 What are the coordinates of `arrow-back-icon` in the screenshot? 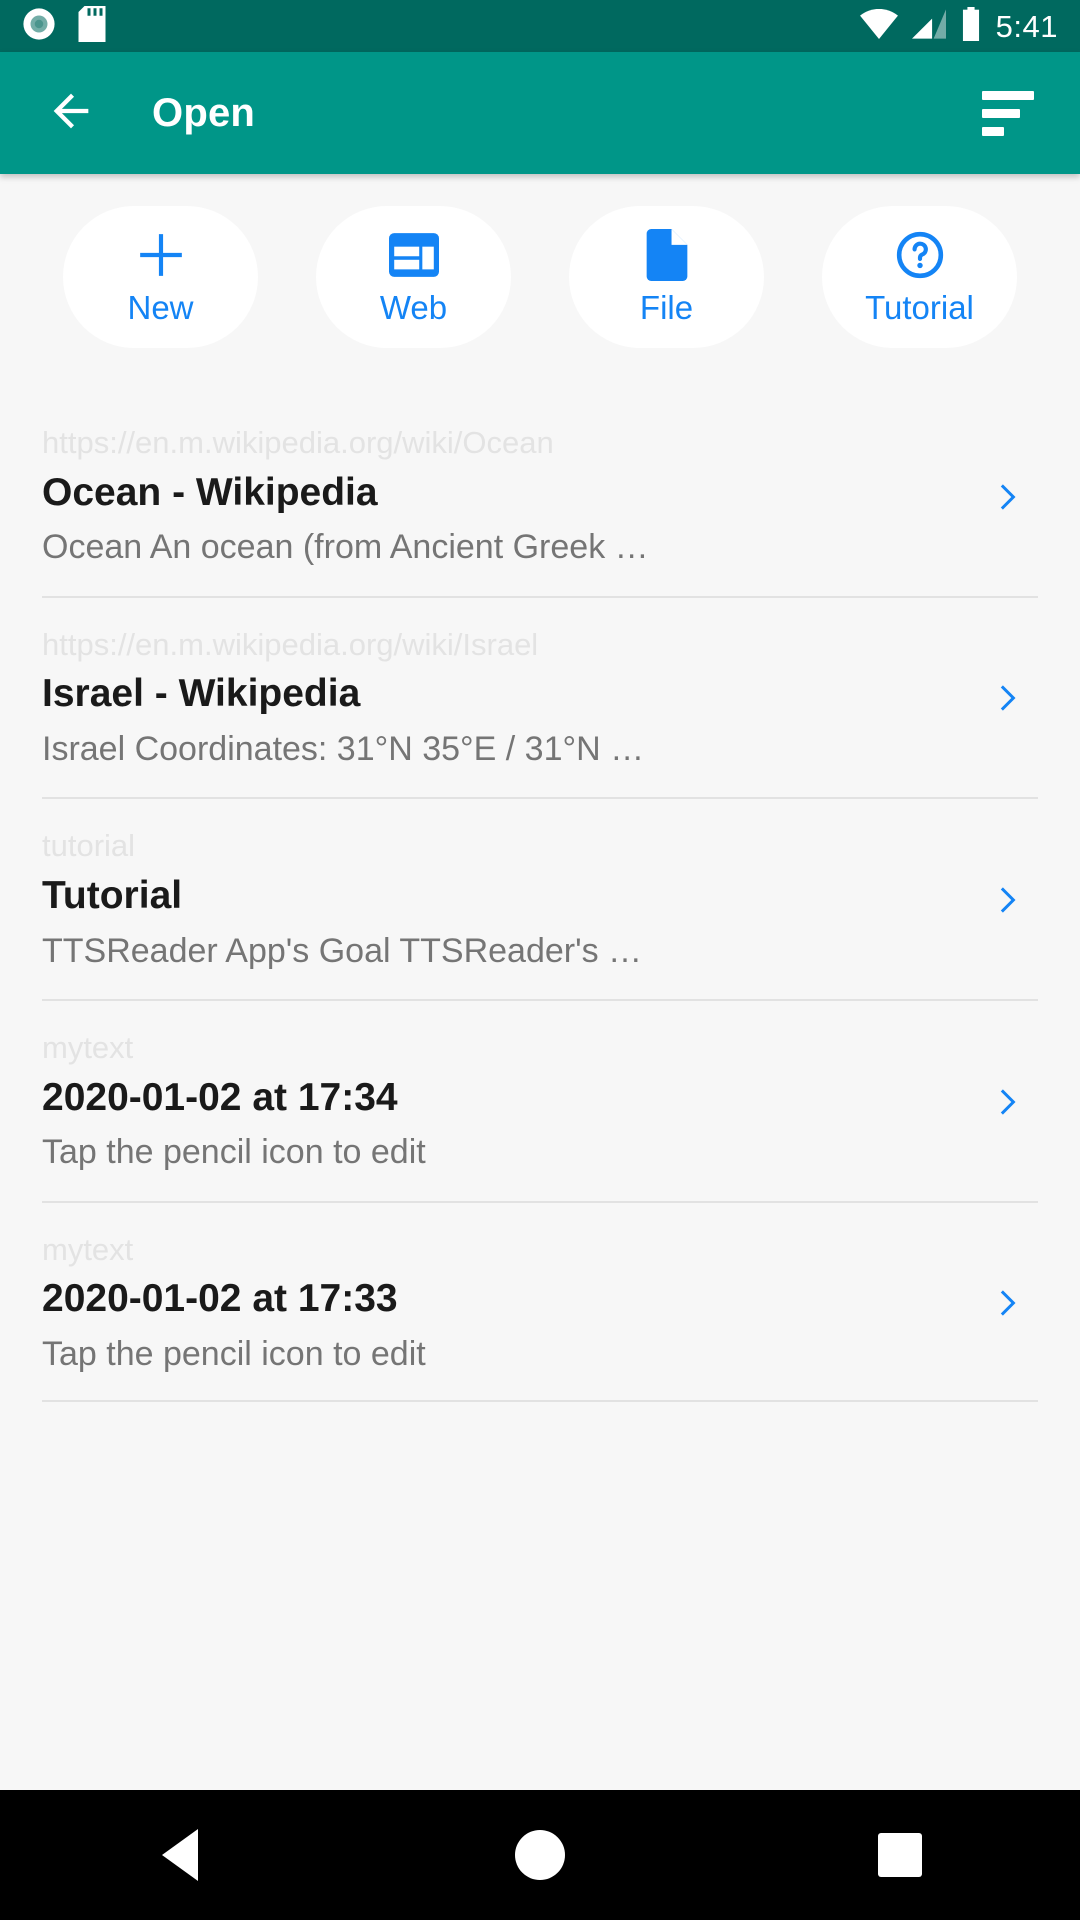 It's located at (71, 113).